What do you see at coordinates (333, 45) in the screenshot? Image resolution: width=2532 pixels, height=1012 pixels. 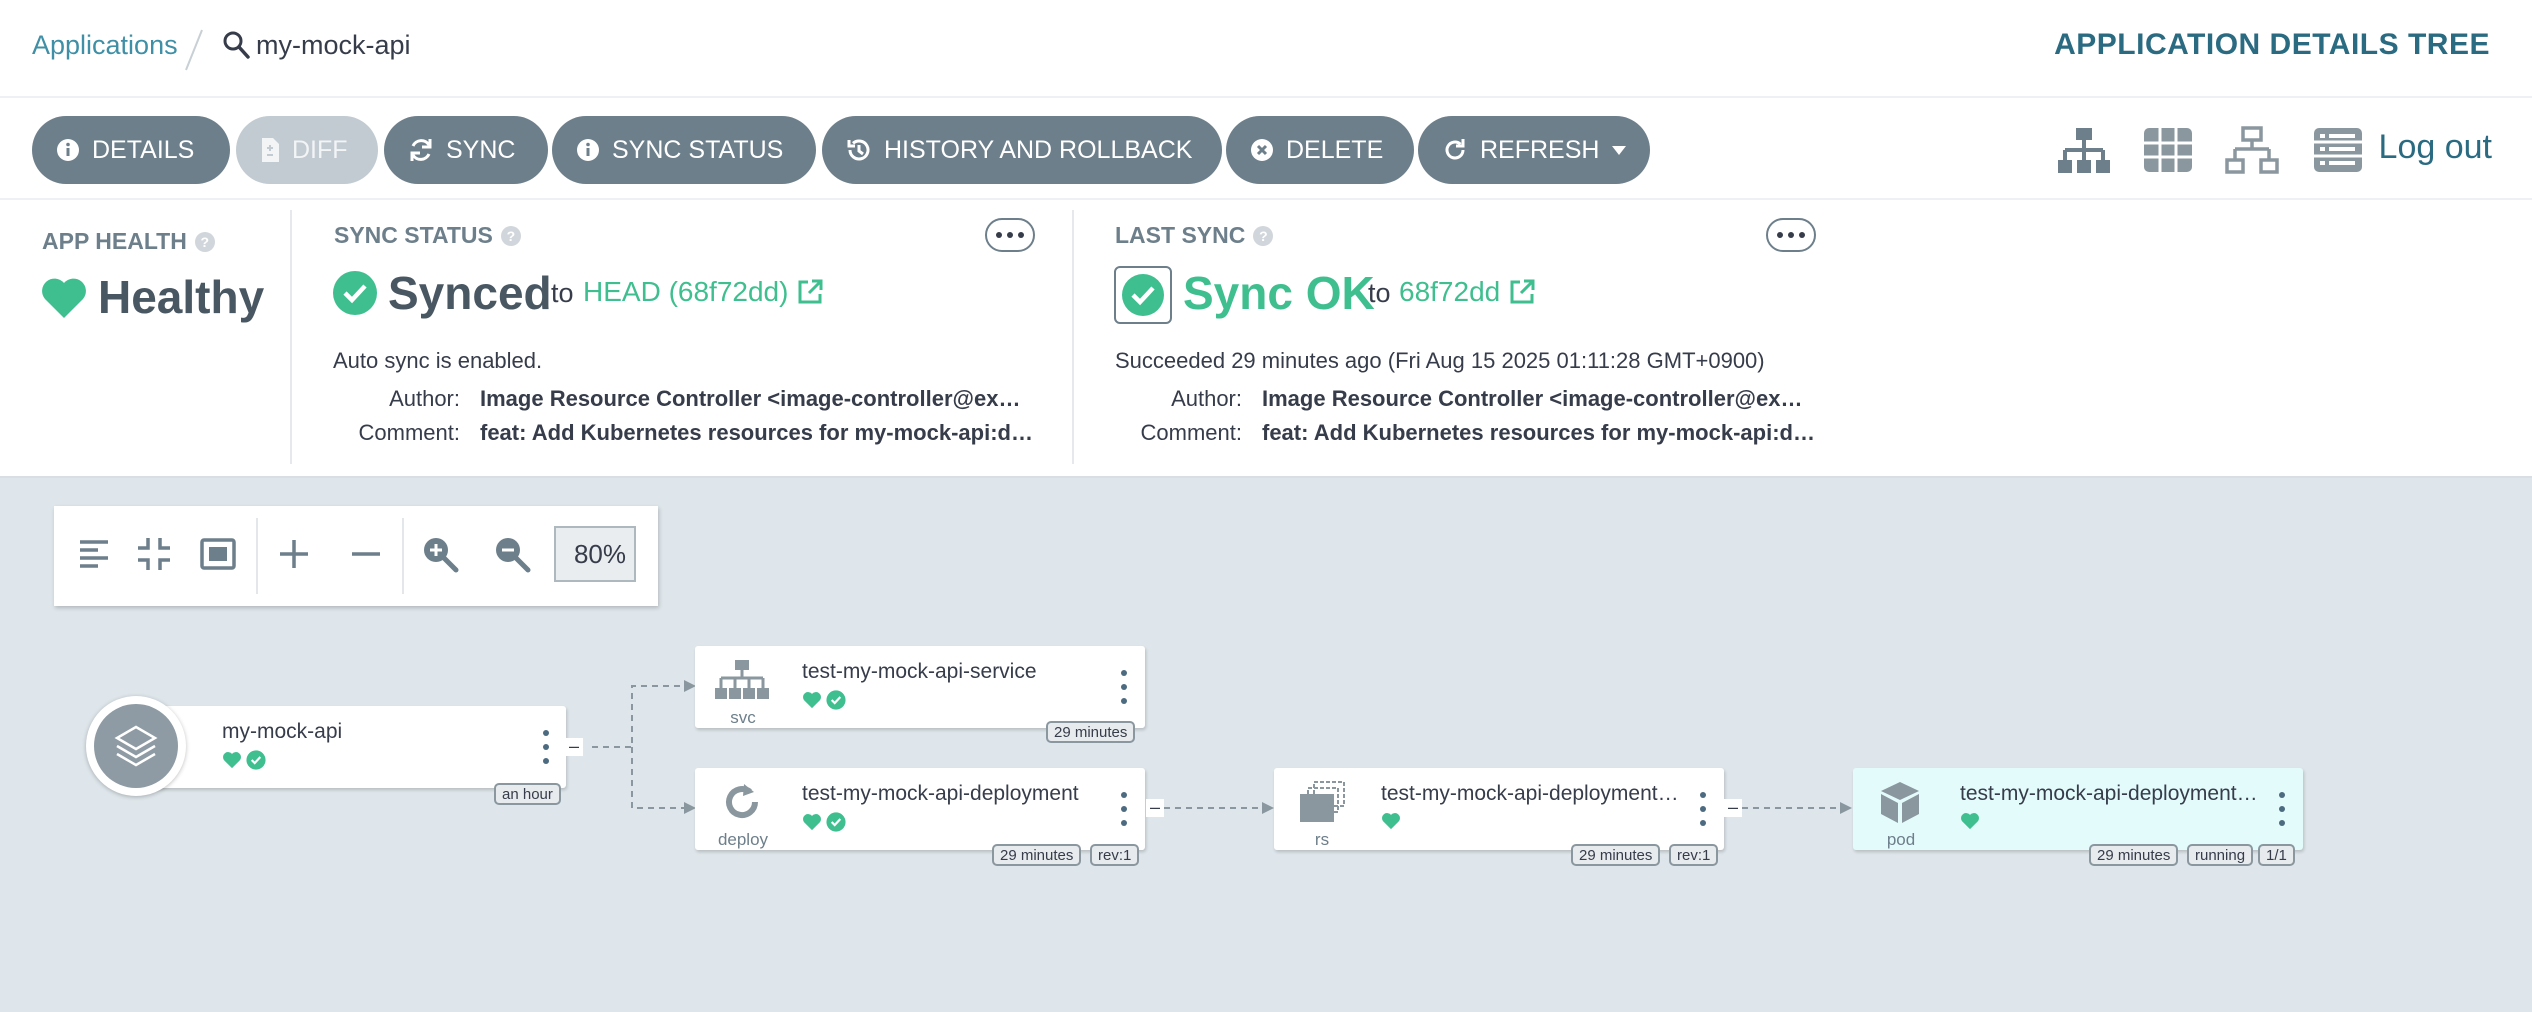 I see `breadcrumb-current-app: my-mock-api` at bounding box center [333, 45].